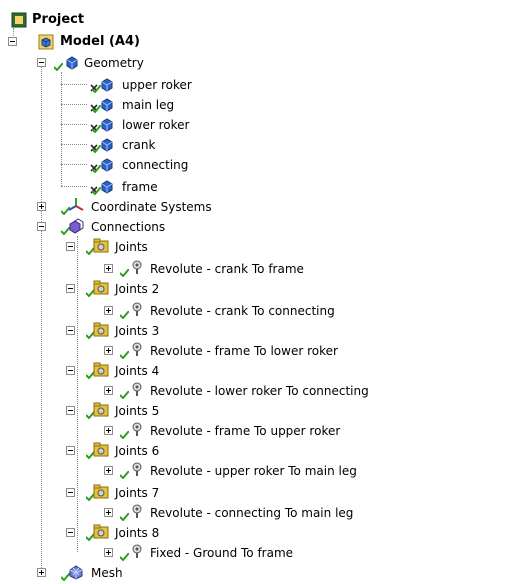 The image size is (525, 584). I want to click on joints-group-label: Joints 4, so click(137, 371).